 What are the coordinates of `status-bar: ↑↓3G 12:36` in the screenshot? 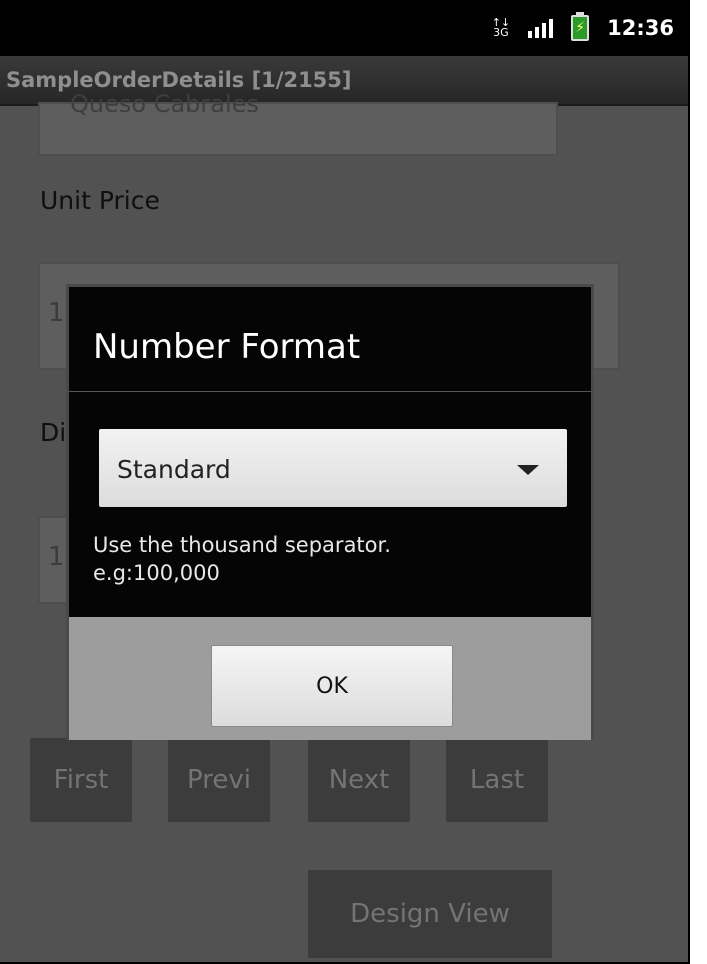 It's located at (344, 28).